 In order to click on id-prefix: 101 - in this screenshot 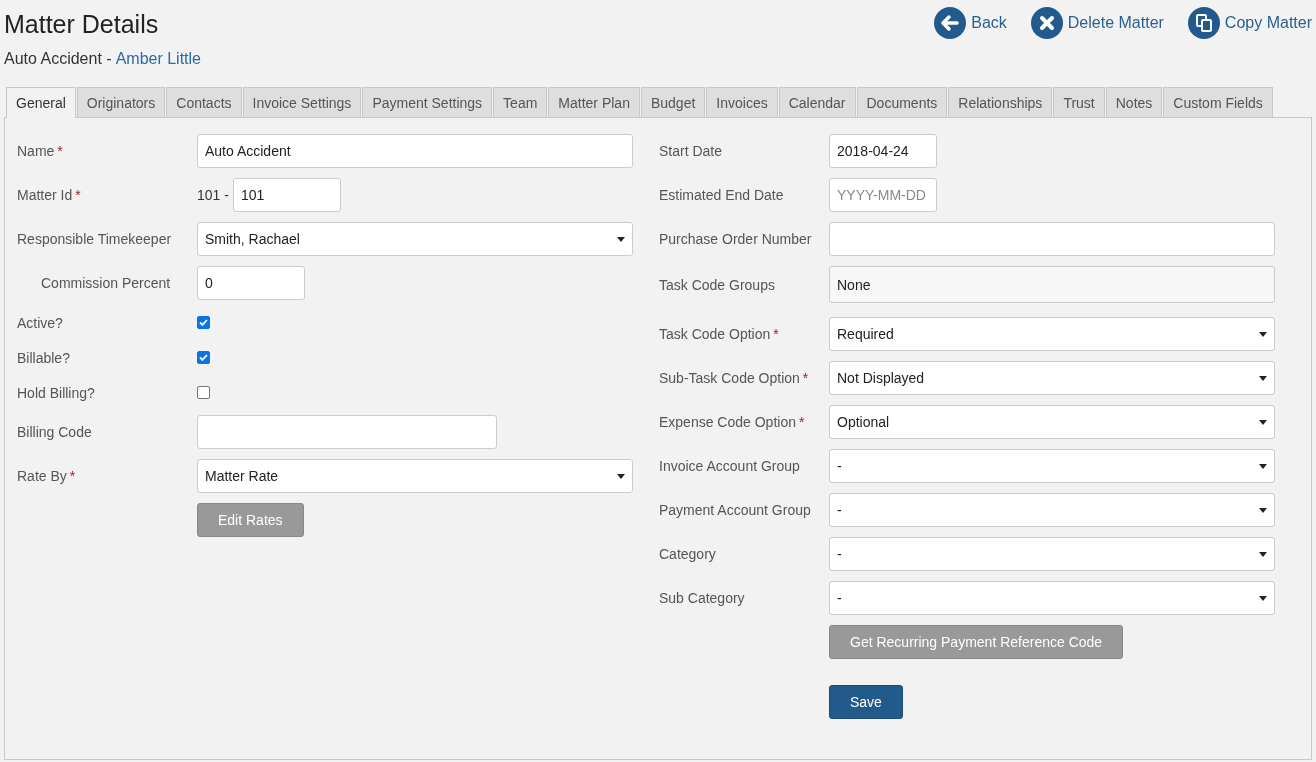, I will do `click(213, 195)`.